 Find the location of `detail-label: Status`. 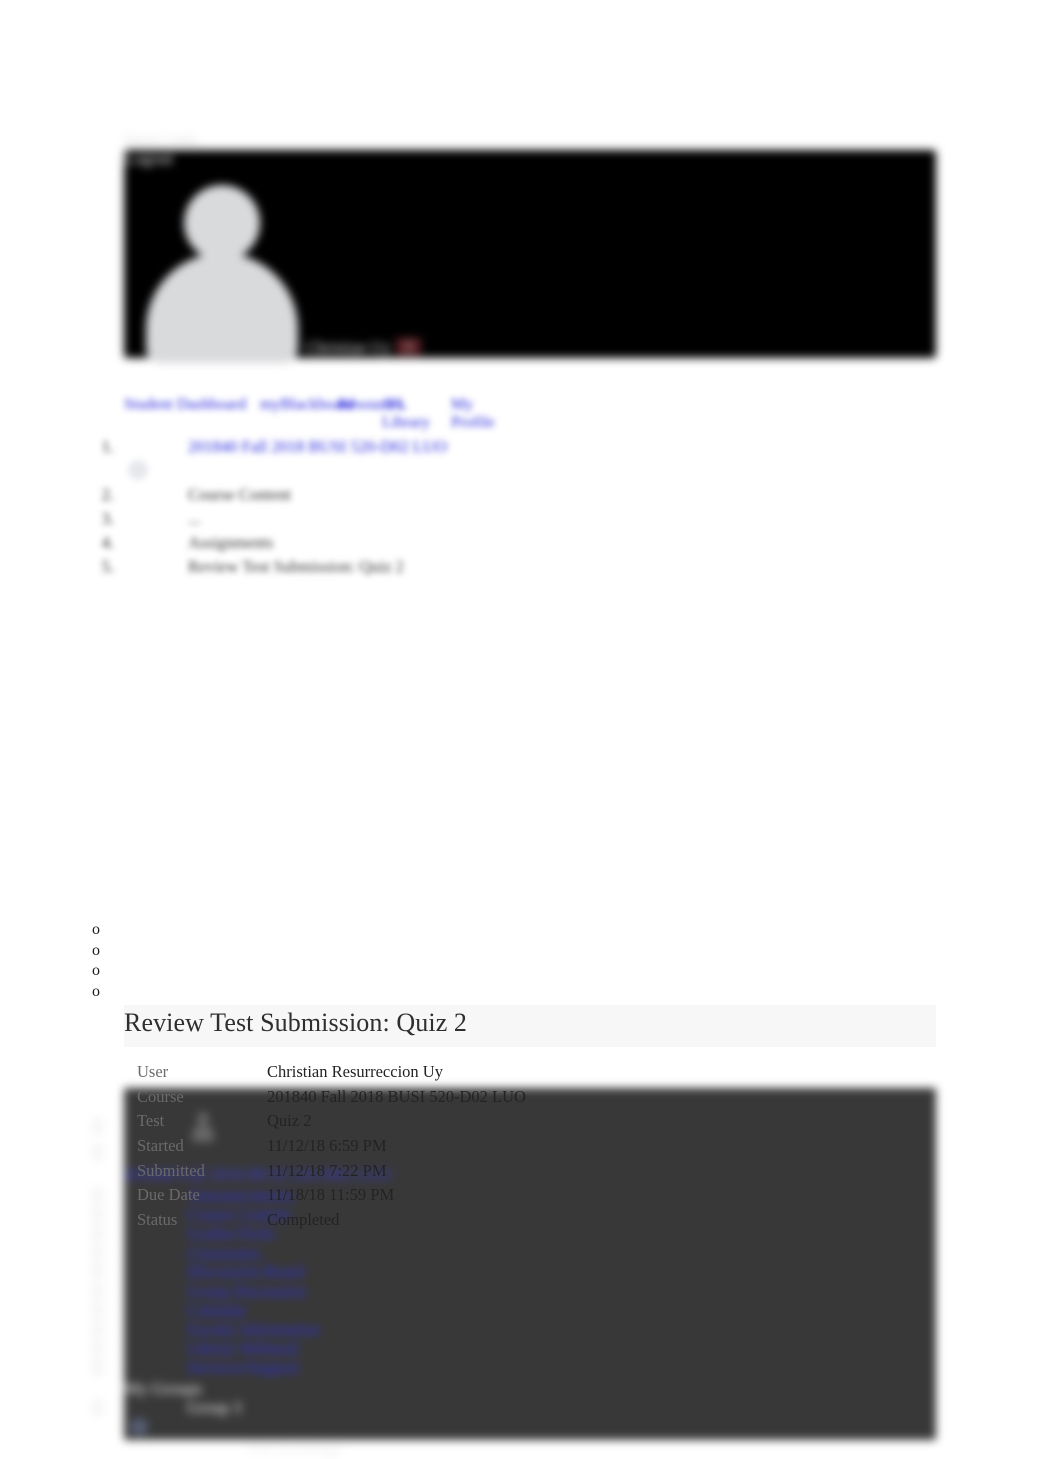

detail-label: Status is located at coordinates (157, 1220).